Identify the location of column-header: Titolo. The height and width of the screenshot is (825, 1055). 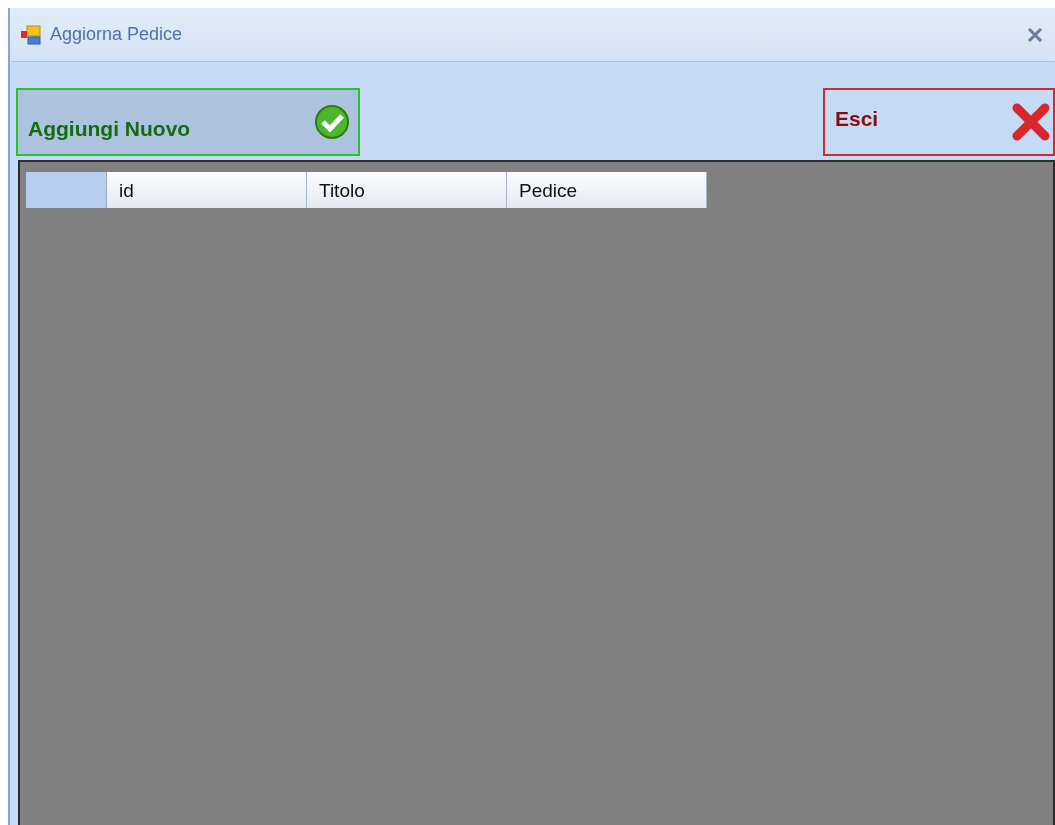
(407, 190).